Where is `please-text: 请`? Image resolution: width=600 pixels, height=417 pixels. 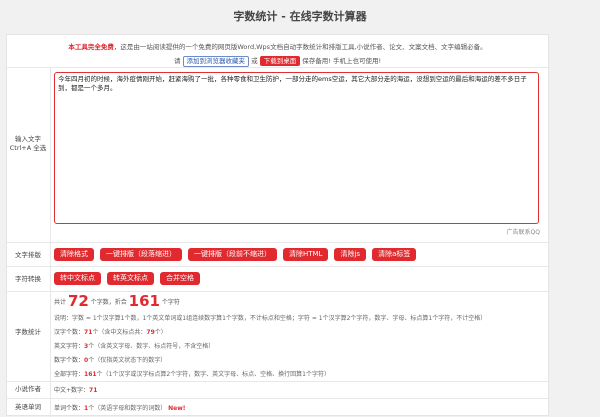 please-text: 请 is located at coordinates (177, 61).